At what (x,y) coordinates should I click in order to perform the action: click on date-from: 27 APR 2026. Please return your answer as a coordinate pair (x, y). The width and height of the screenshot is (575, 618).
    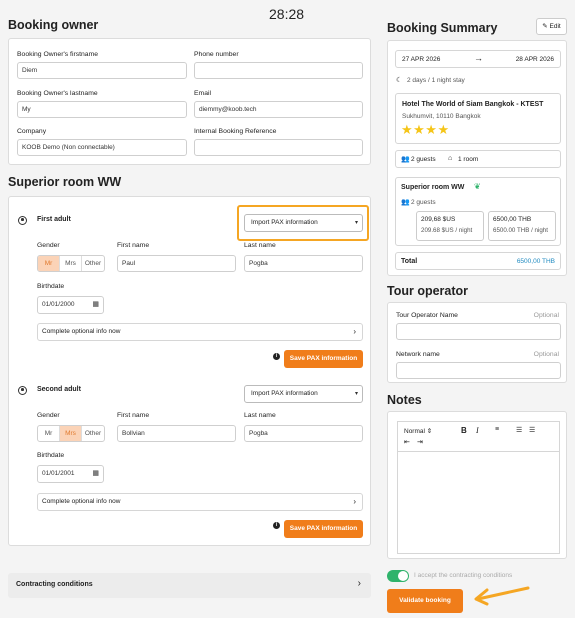
    Looking at the image, I should click on (421, 59).